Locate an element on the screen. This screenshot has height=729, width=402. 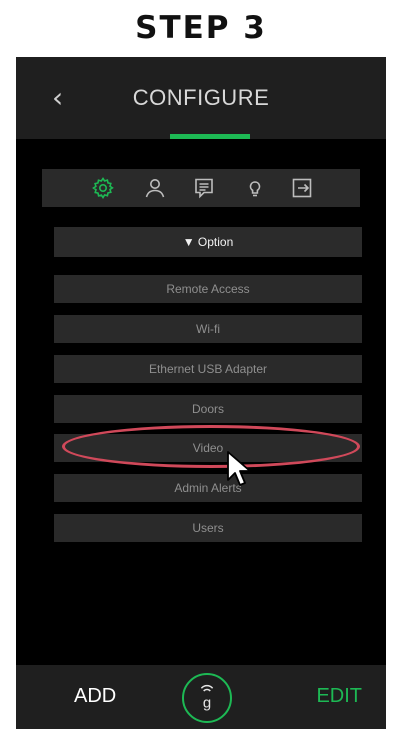
brand-logo-icon: g is located at coordinates (207, 698).